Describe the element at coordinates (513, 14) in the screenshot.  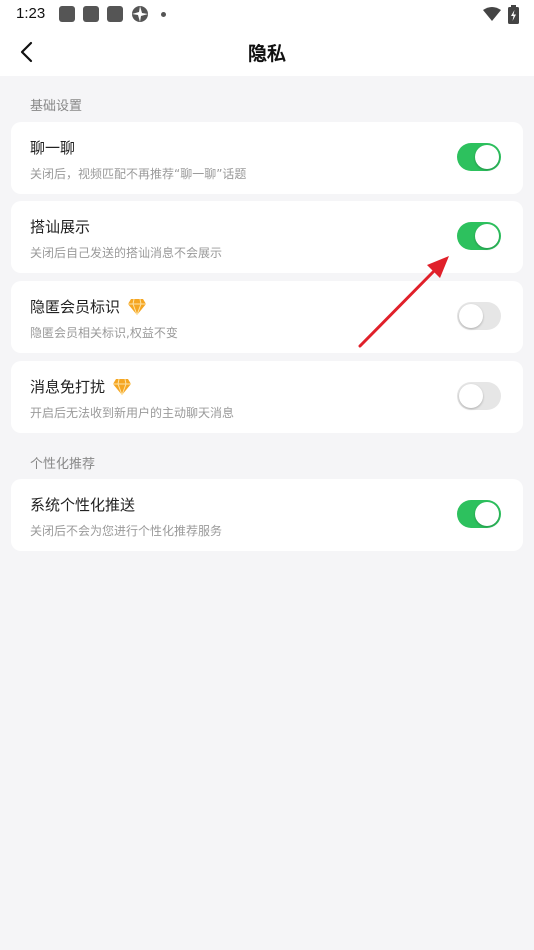
I see `battery-icon` at that location.